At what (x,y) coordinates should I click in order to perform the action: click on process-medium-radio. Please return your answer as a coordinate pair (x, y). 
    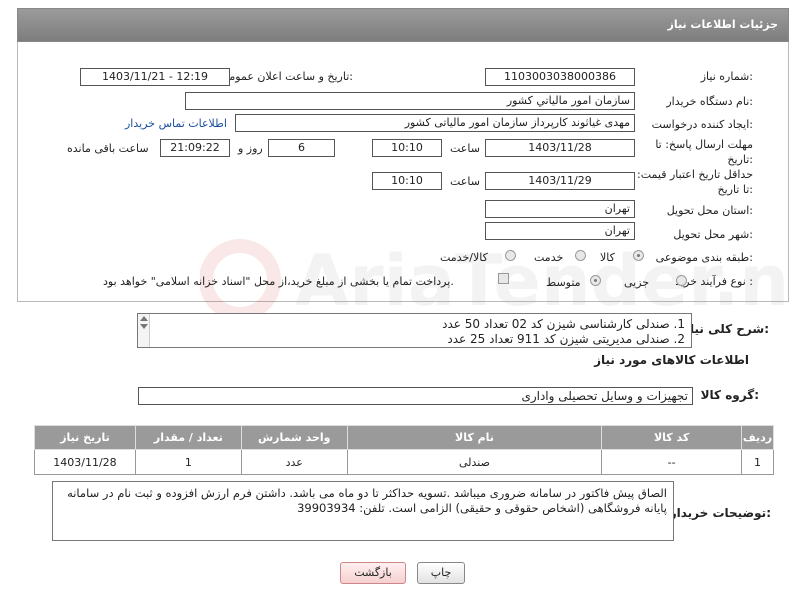
    Looking at the image, I should click on (595, 280).